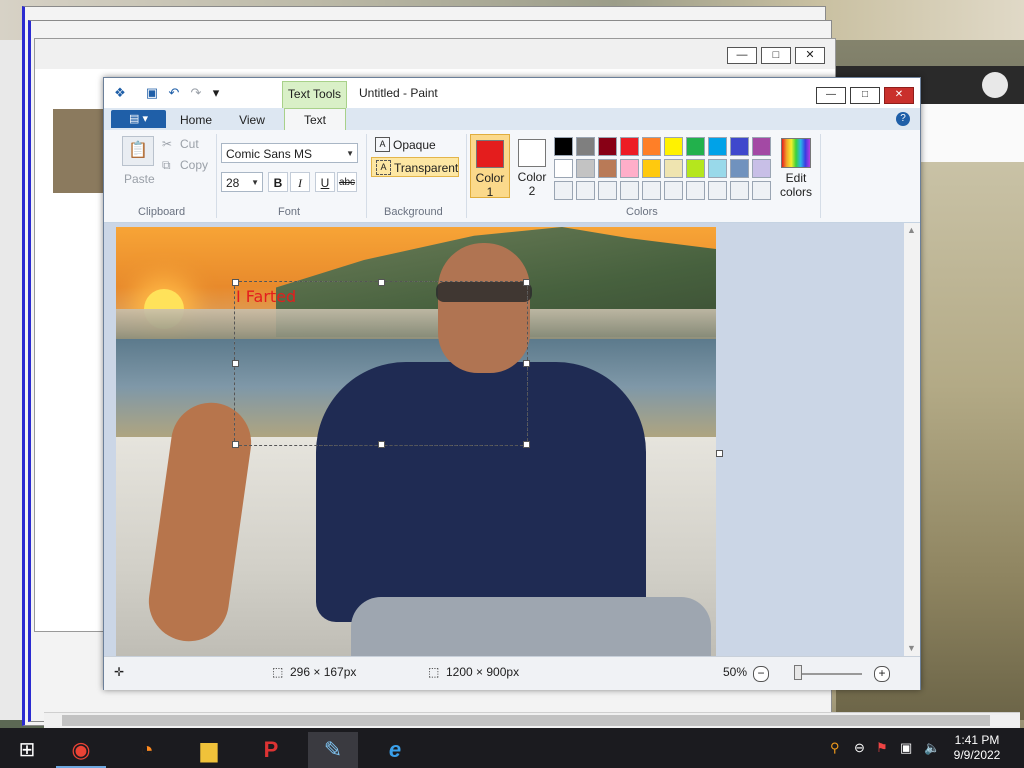 The height and width of the screenshot is (768, 1024). I want to click on redo-icon: ↷, so click(196, 93).